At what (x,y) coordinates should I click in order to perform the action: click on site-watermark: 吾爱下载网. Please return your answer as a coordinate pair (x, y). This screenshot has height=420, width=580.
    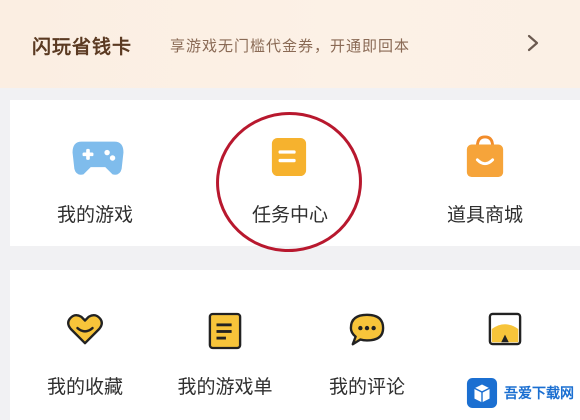
    Looking at the image, I should click on (518, 393).